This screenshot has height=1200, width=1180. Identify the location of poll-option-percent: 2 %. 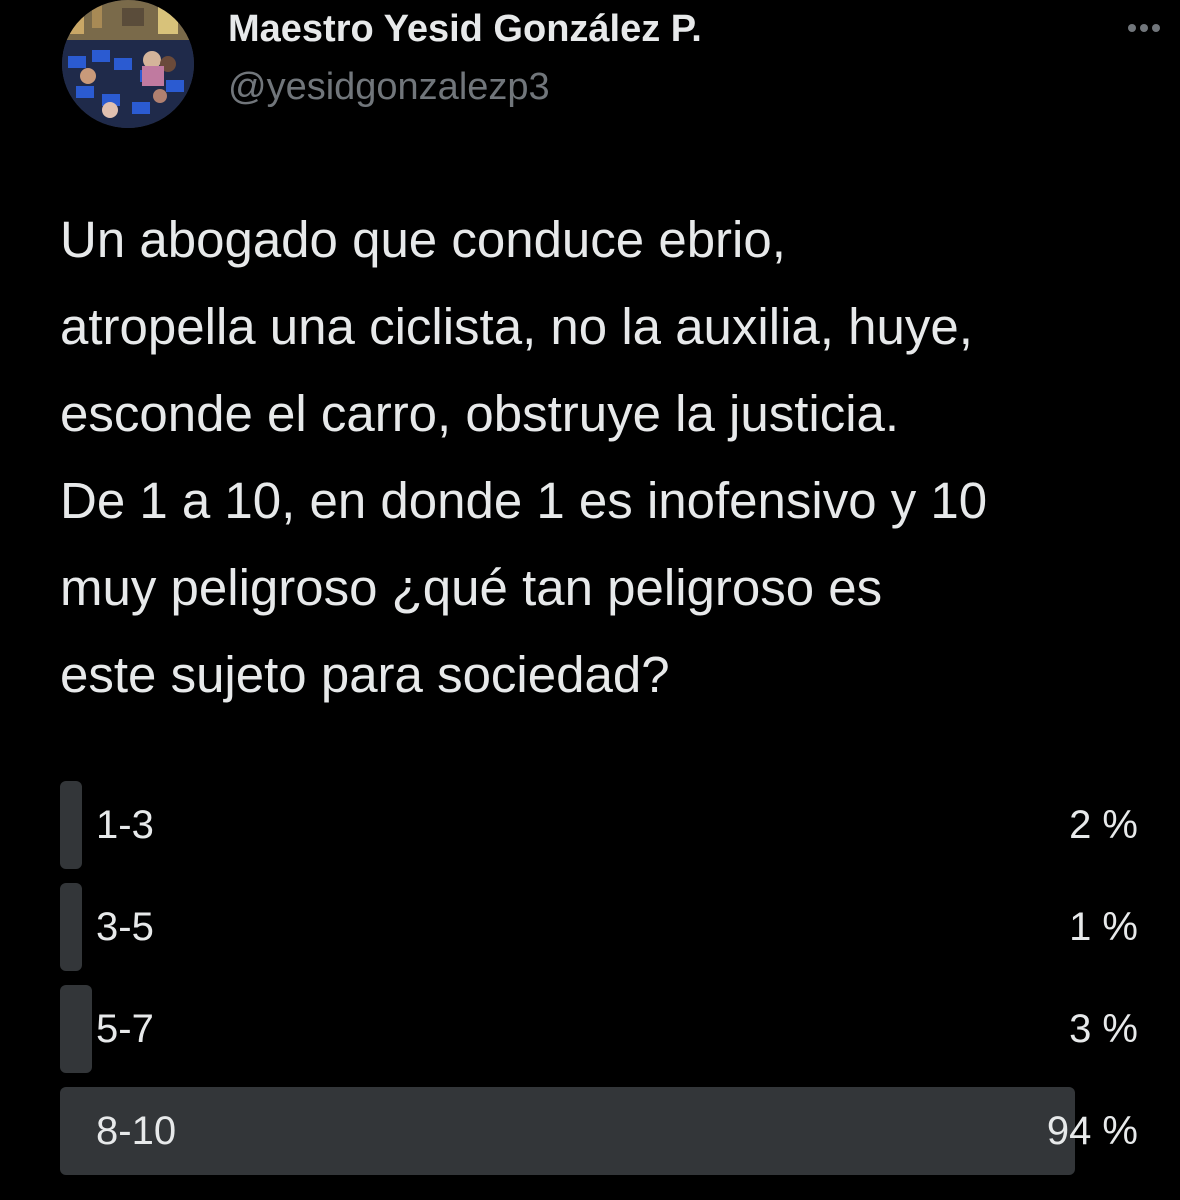
(1103, 825).